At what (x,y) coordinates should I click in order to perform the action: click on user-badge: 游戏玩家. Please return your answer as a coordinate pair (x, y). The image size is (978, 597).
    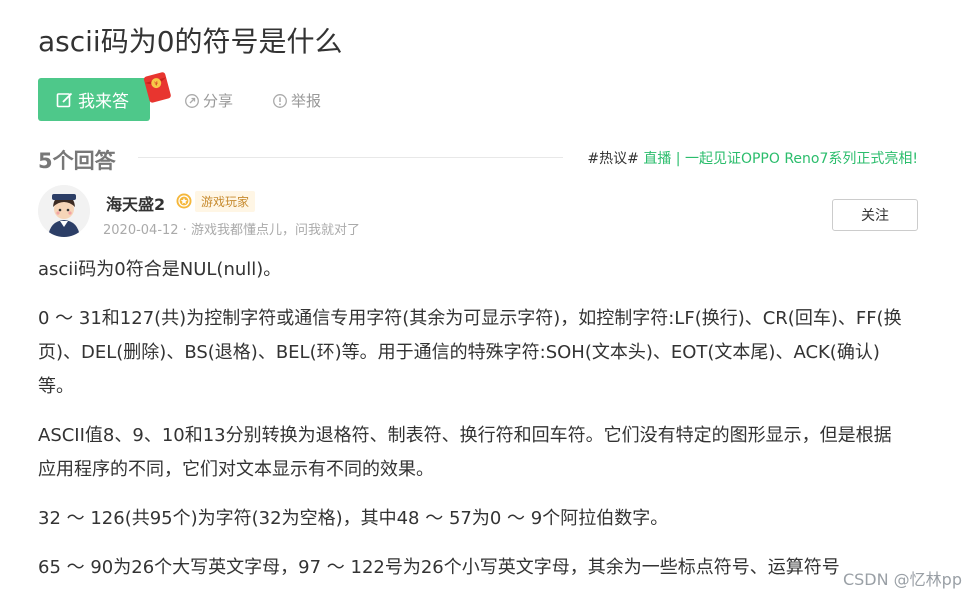
    Looking at the image, I should click on (215, 201).